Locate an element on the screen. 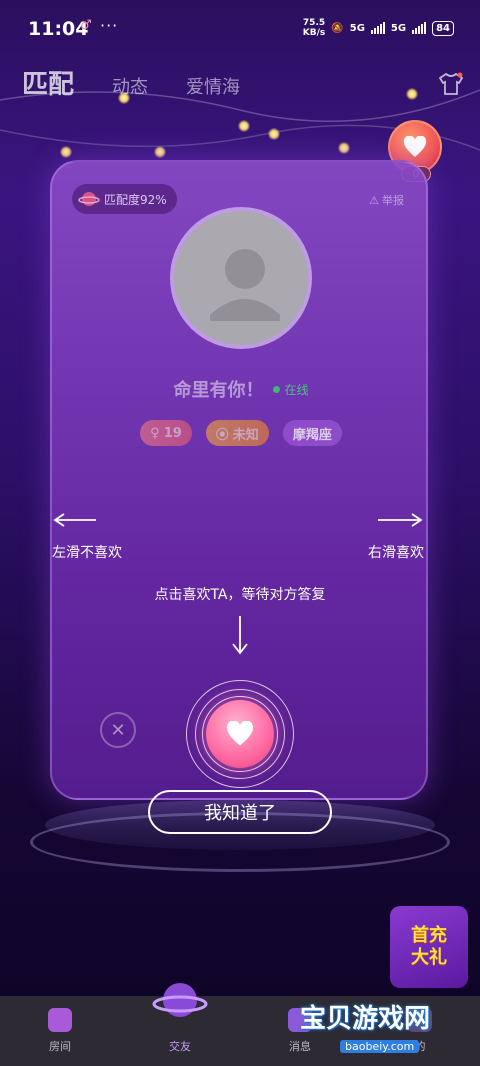 This screenshot has height=1066, width=480. report-button: ⚠ 举报 is located at coordinates (386, 200).